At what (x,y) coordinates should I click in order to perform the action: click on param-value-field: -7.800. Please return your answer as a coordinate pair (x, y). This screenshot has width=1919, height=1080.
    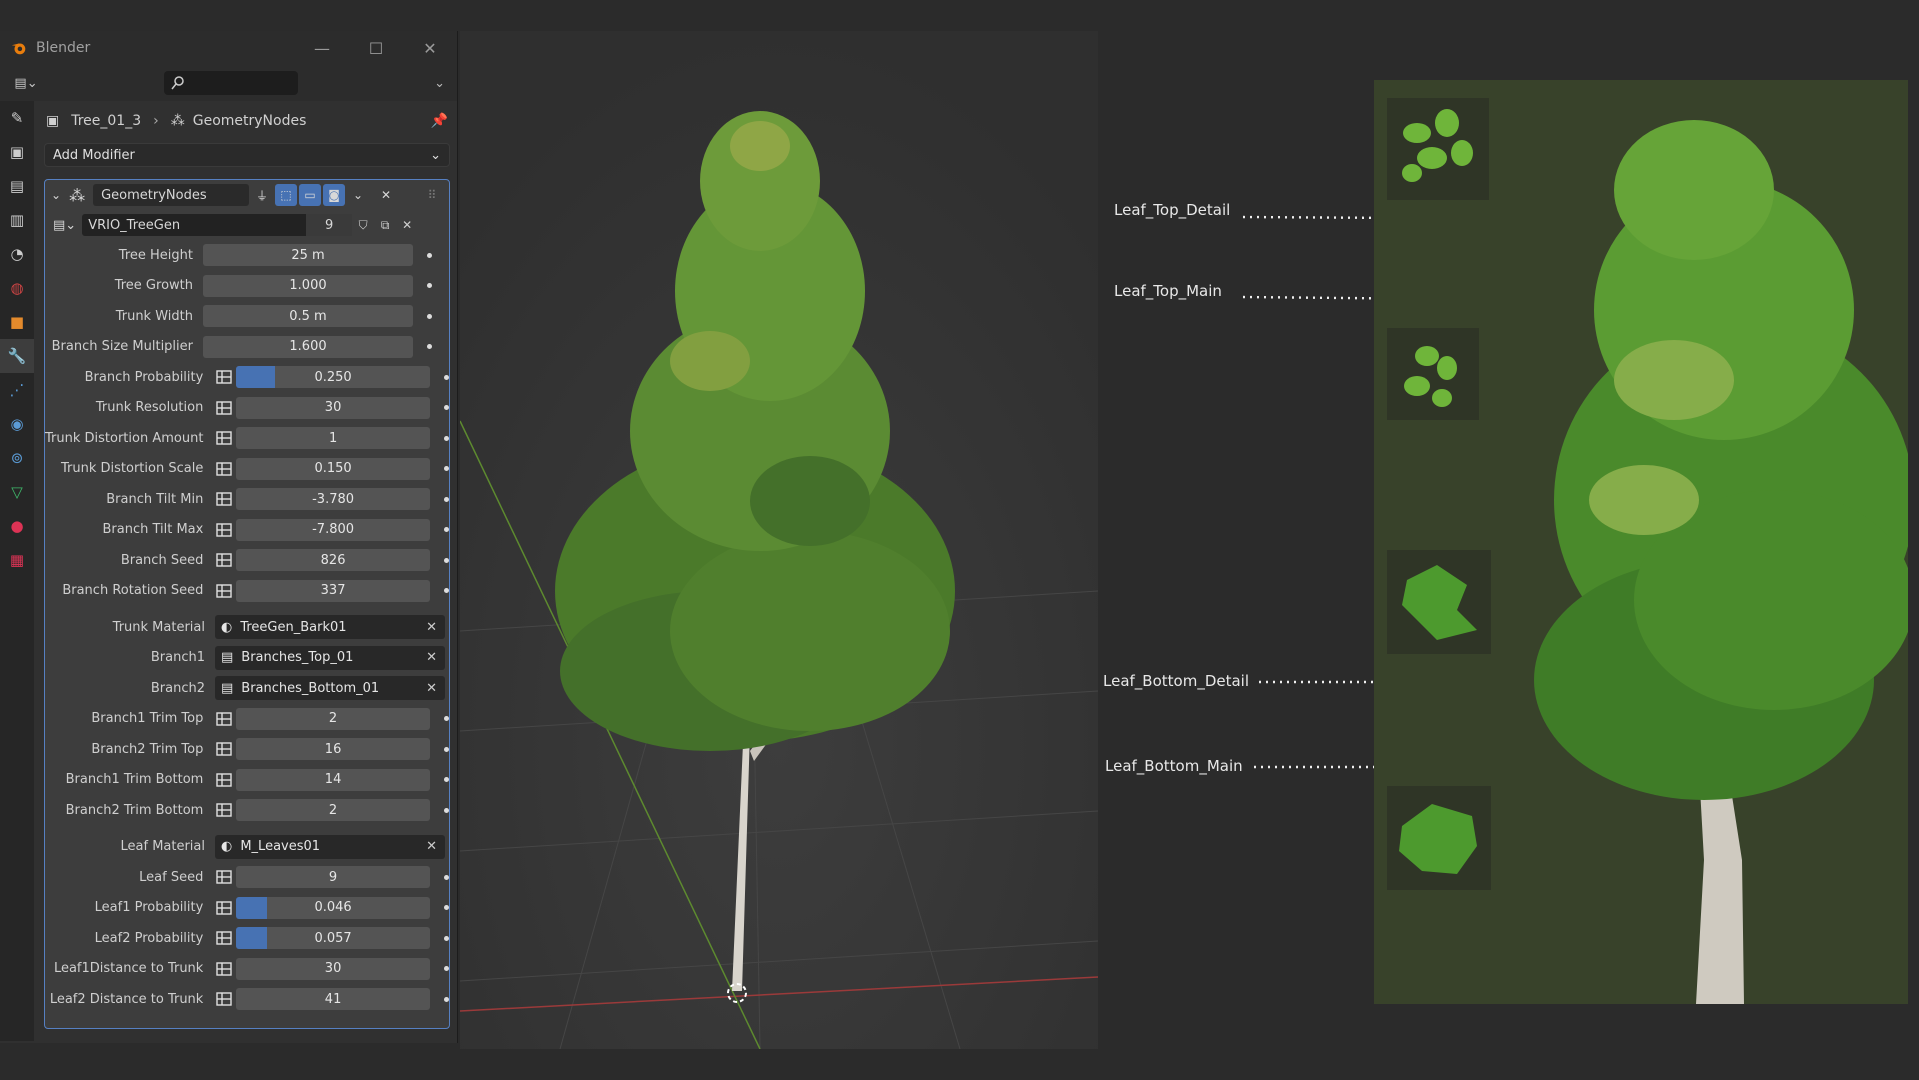
    Looking at the image, I should click on (333, 529).